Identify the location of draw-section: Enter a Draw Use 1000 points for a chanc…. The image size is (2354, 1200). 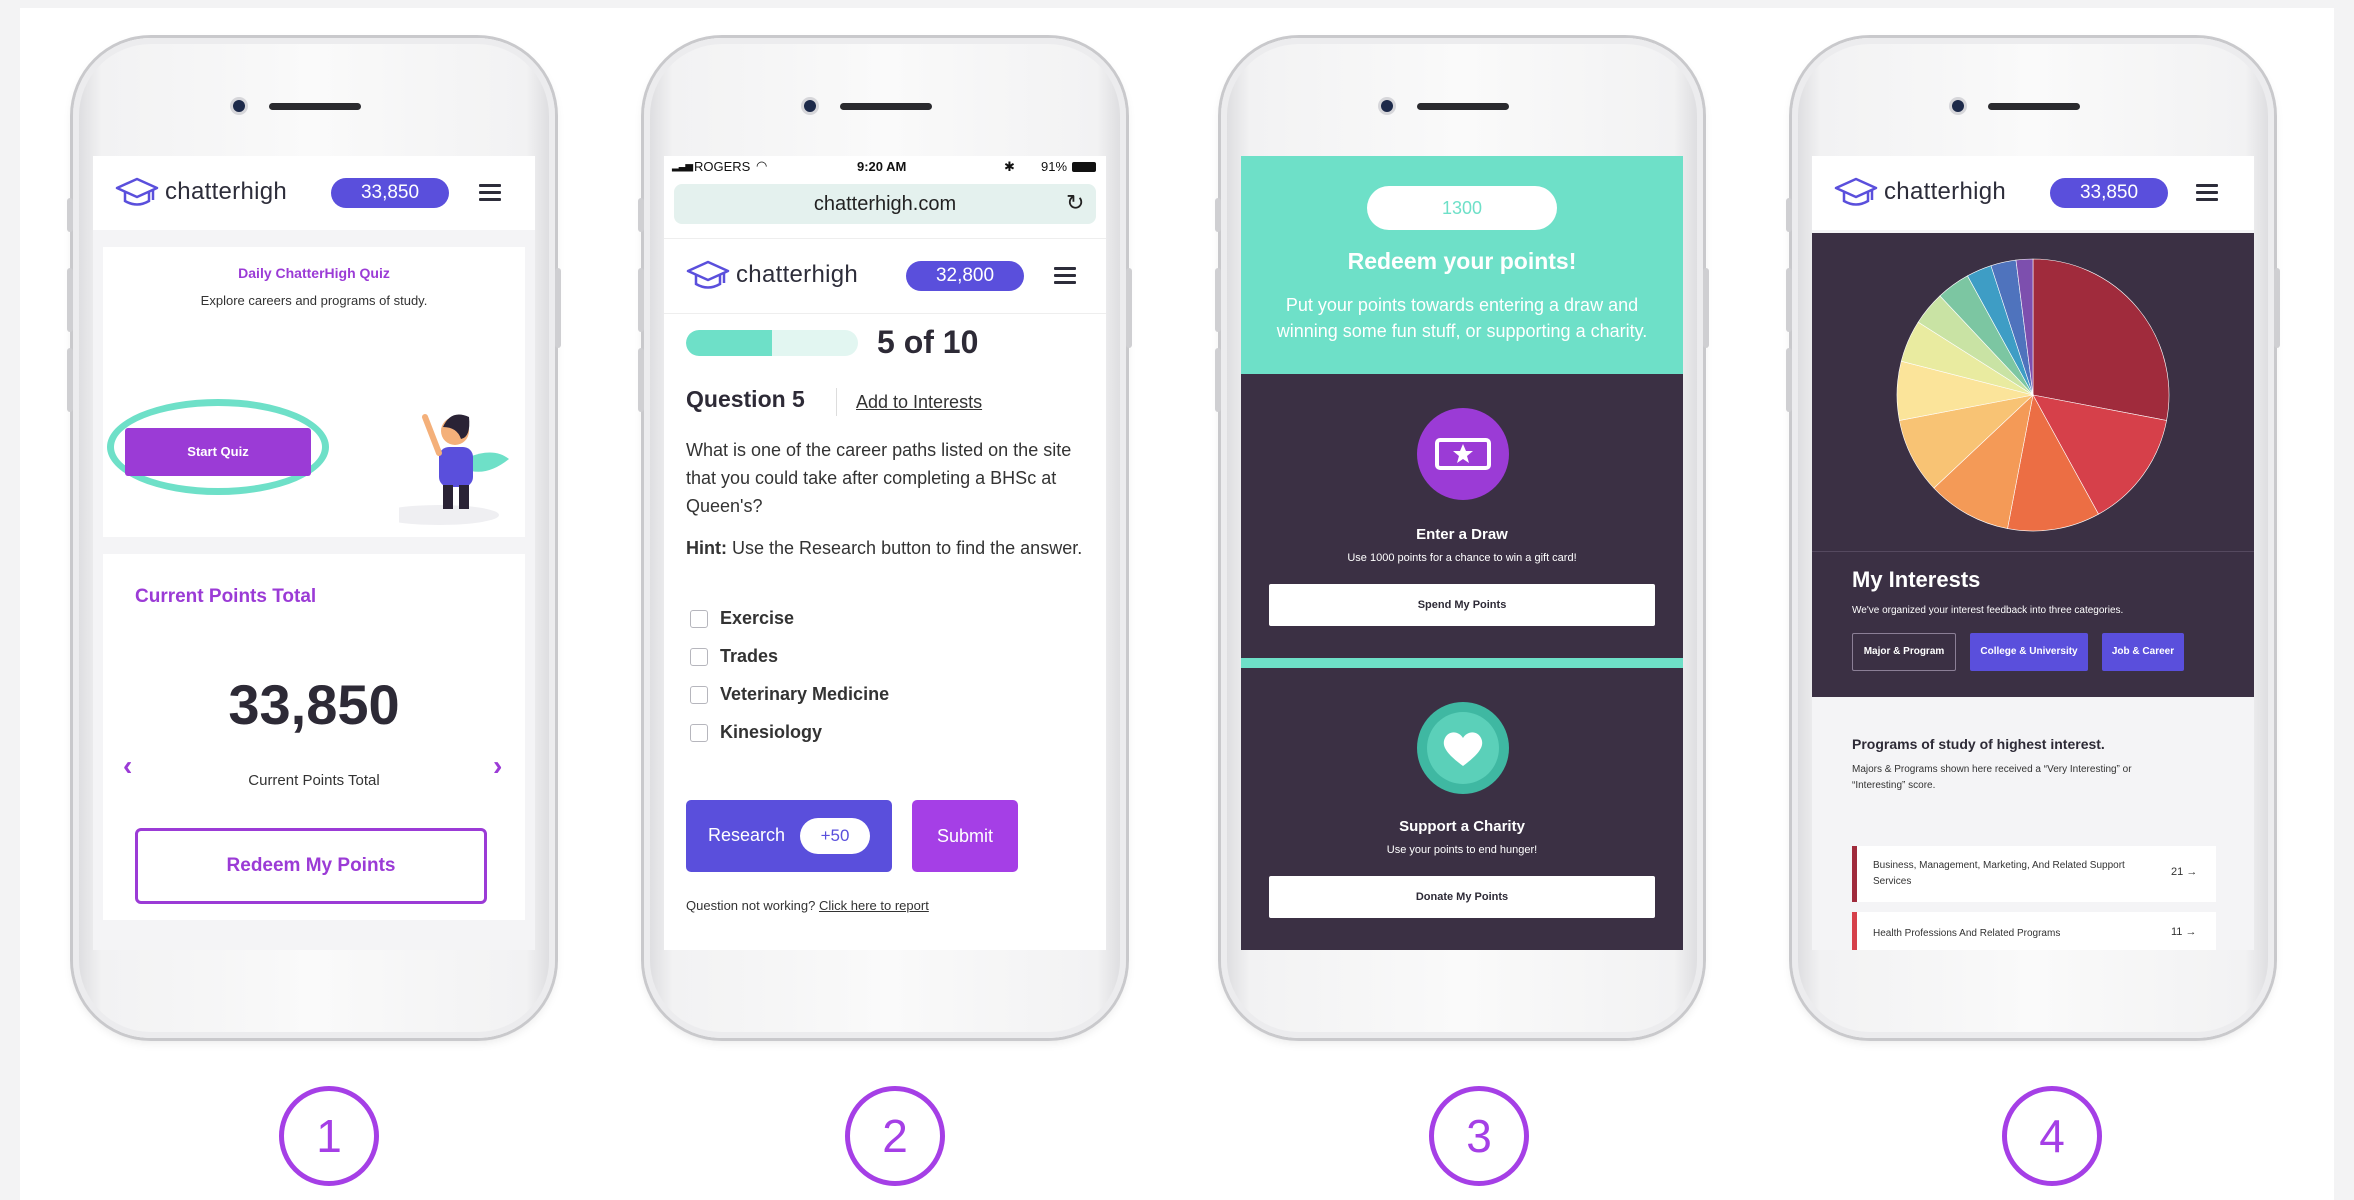
(1462, 516).